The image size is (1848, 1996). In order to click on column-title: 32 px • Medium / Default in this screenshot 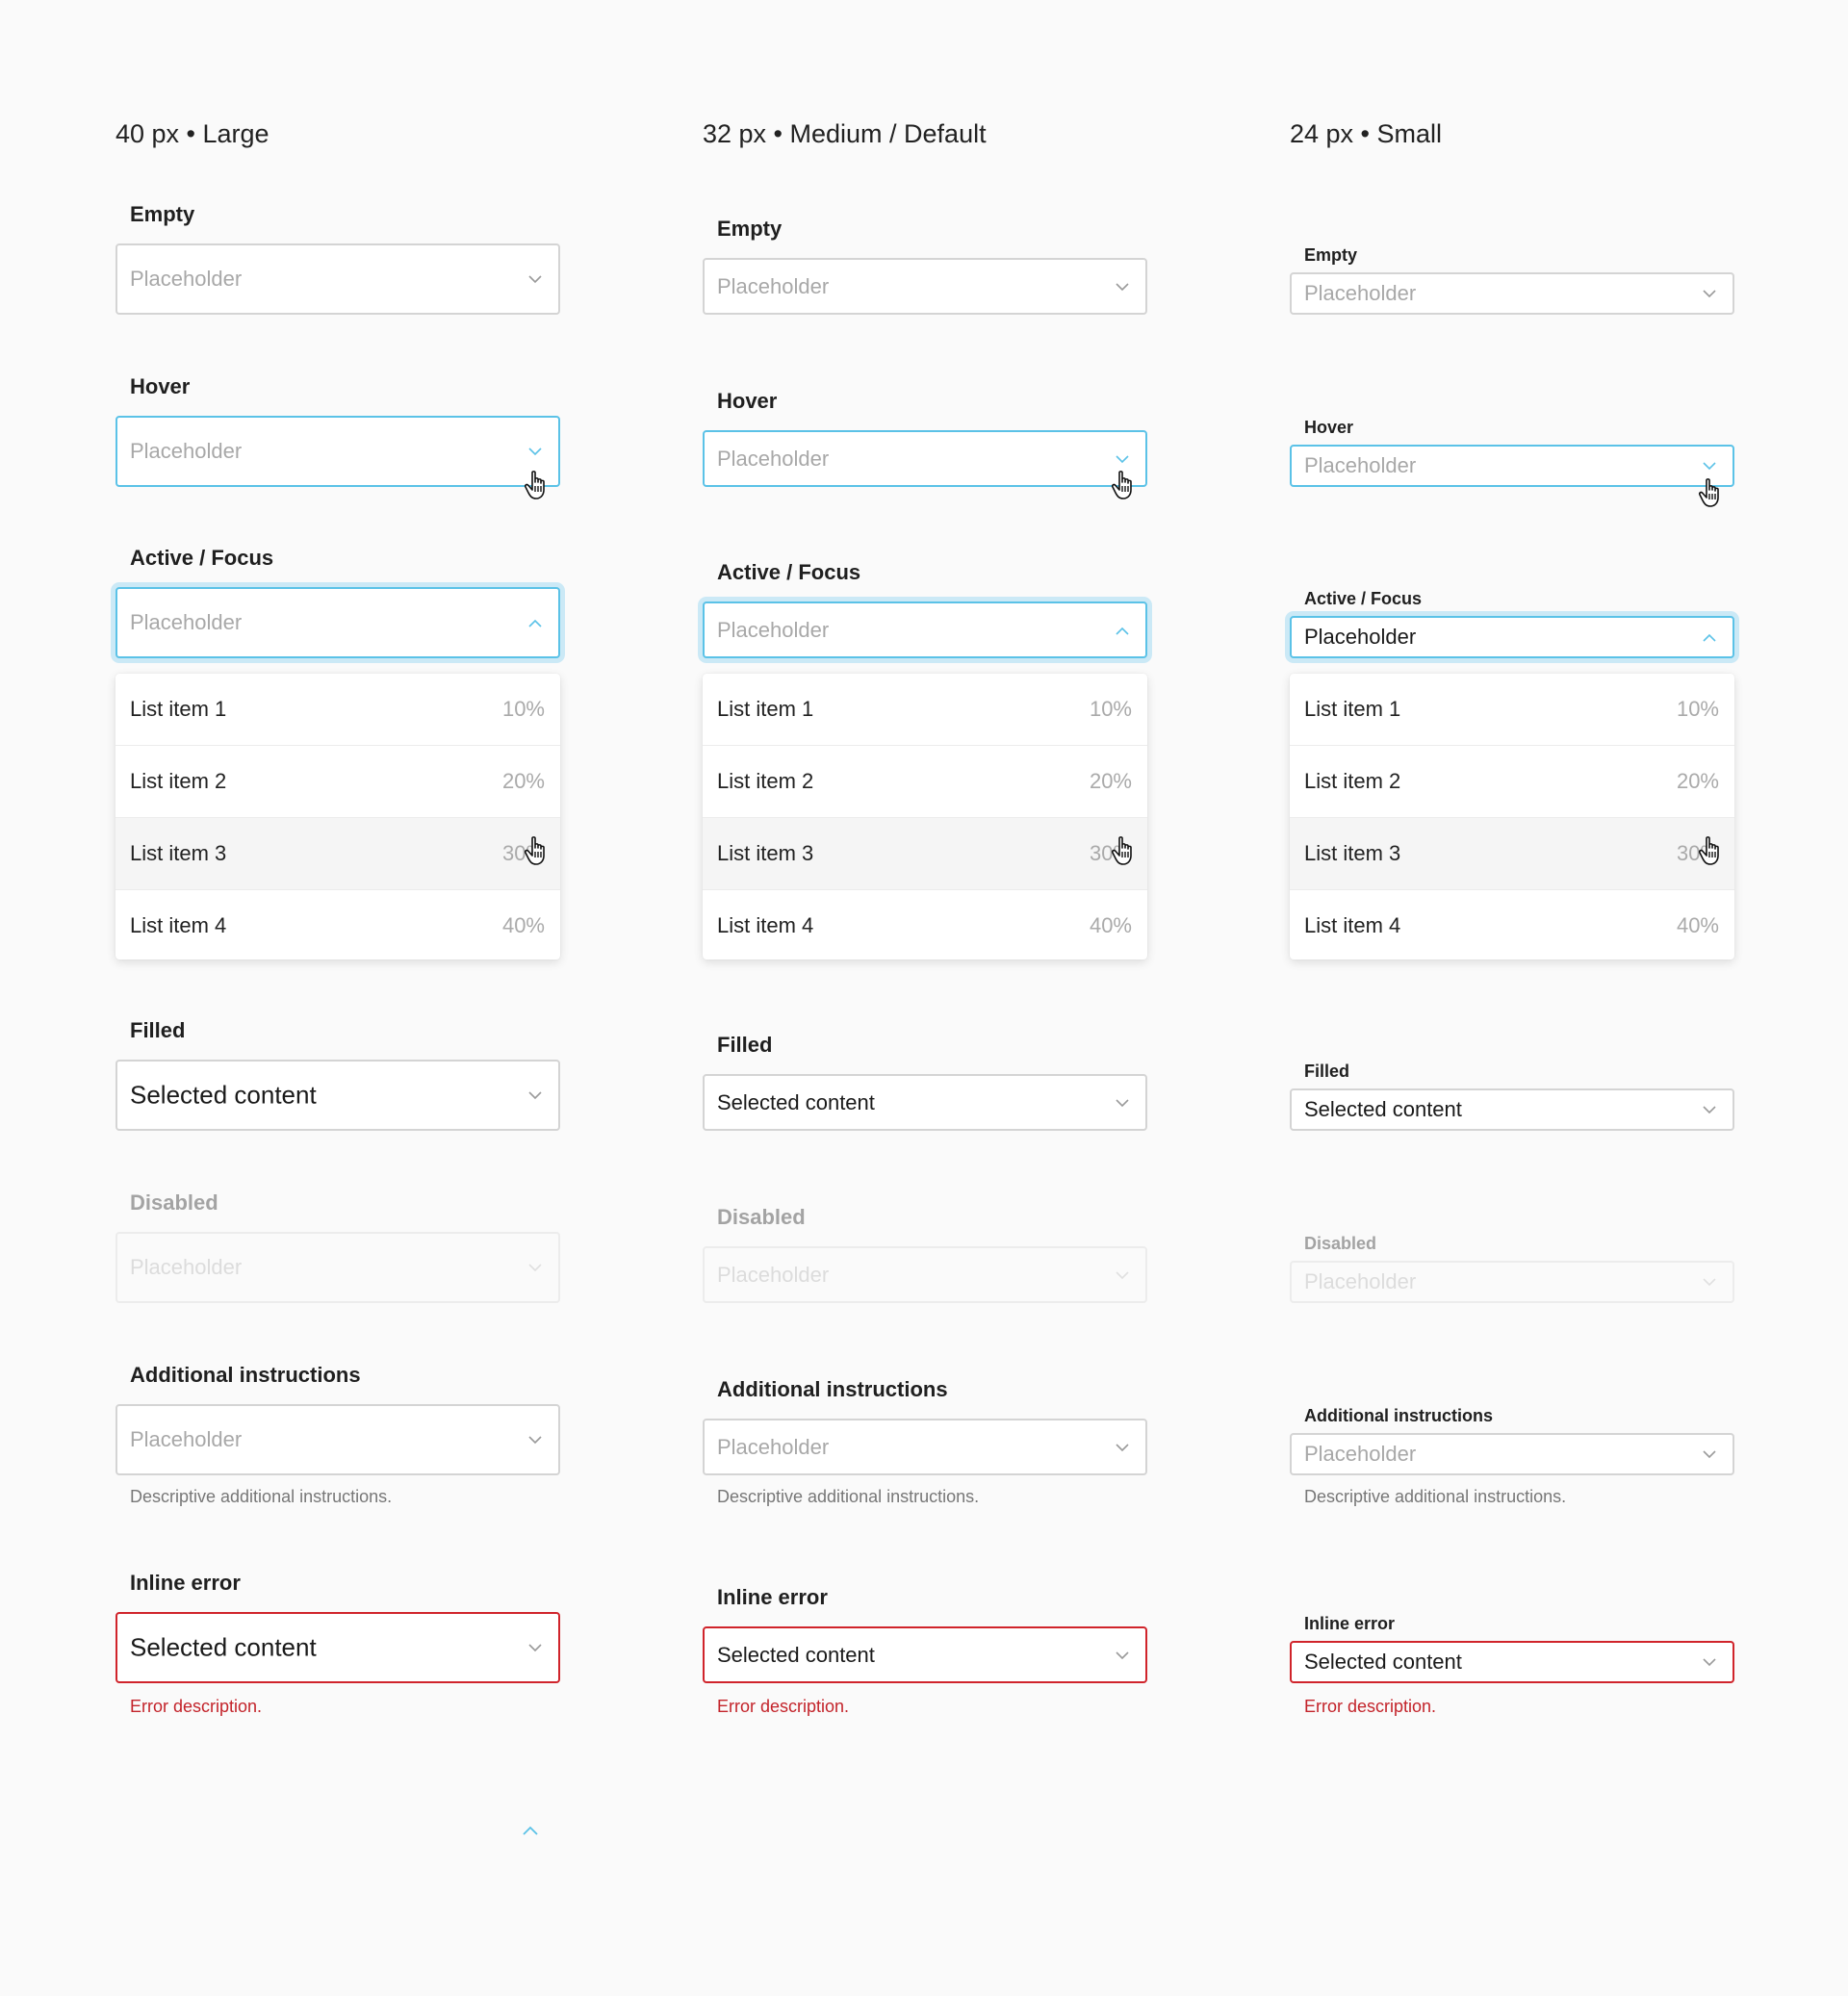, I will do `click(845, 133)`.